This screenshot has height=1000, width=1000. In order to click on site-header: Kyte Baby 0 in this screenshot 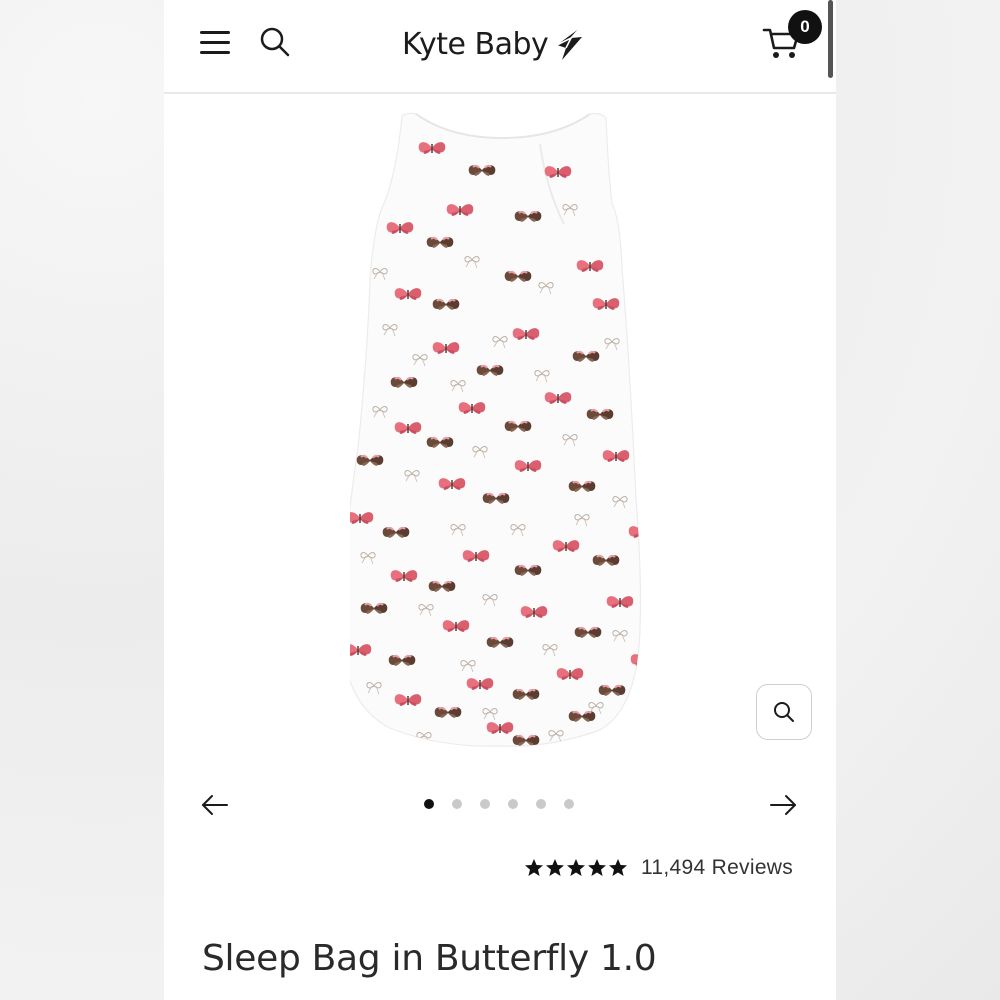, I will do `click(500, 47)`.